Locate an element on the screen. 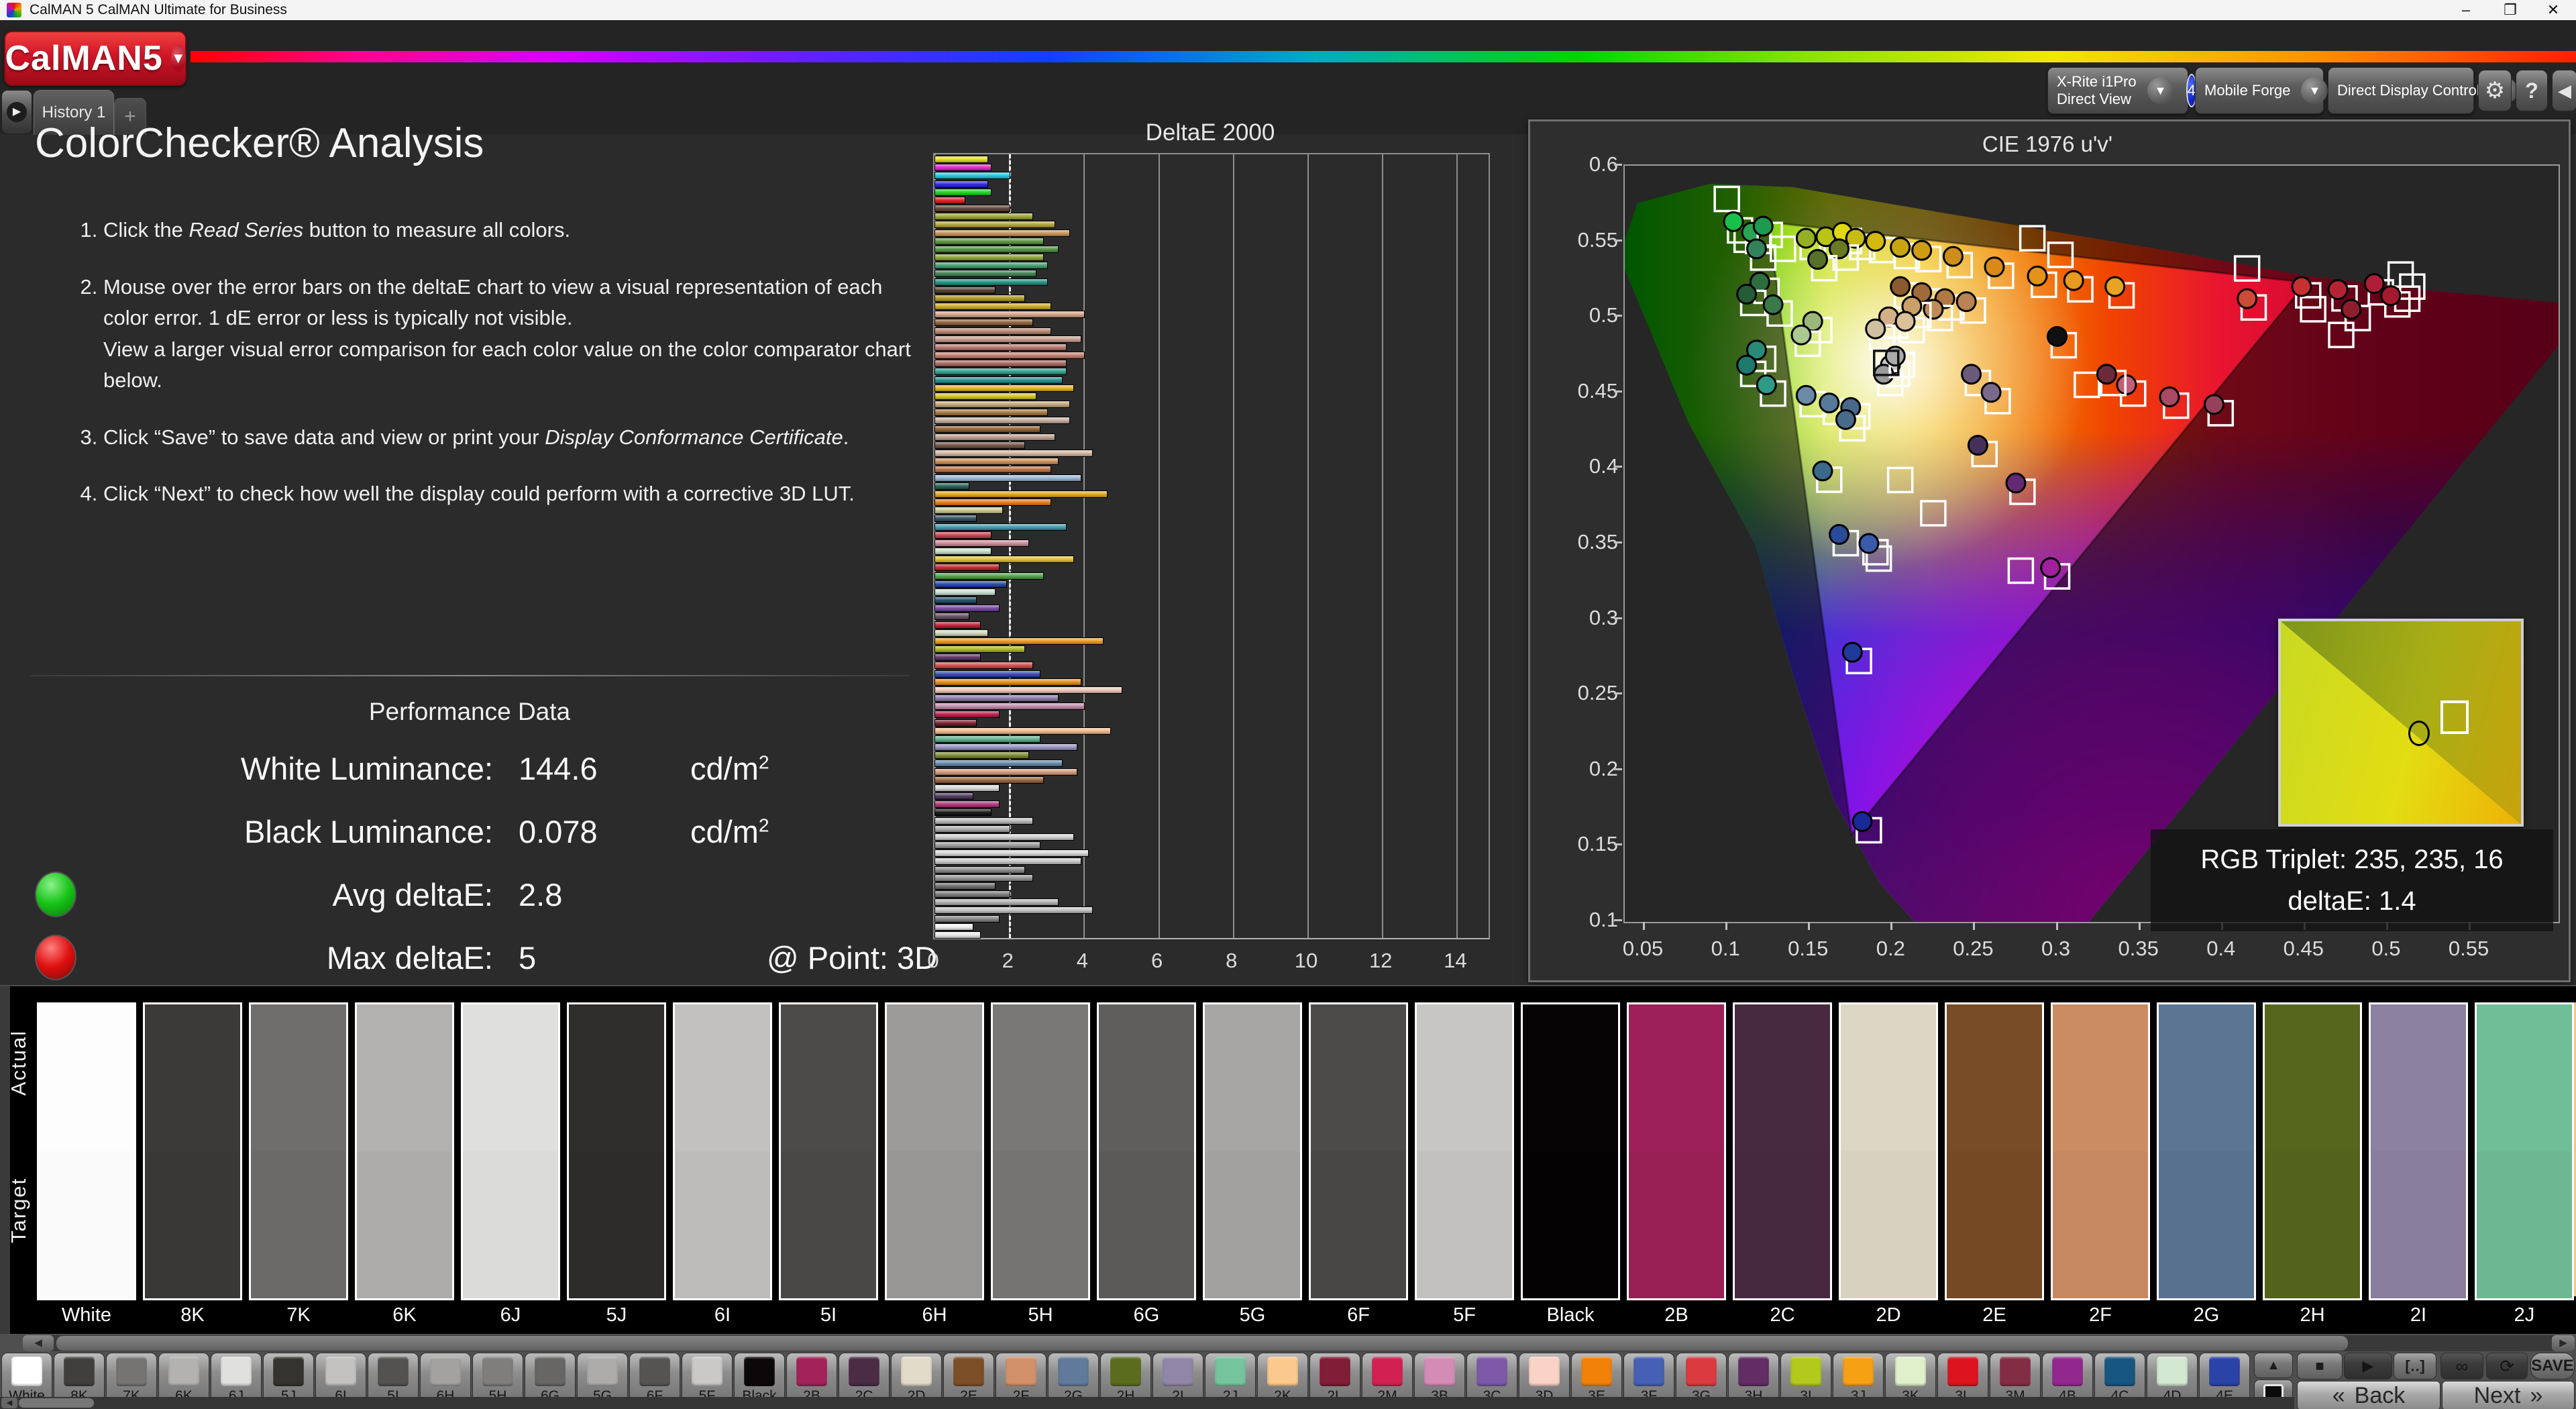  bottom-scrollbar: ◀ is located at coordinates (1147, 1403).